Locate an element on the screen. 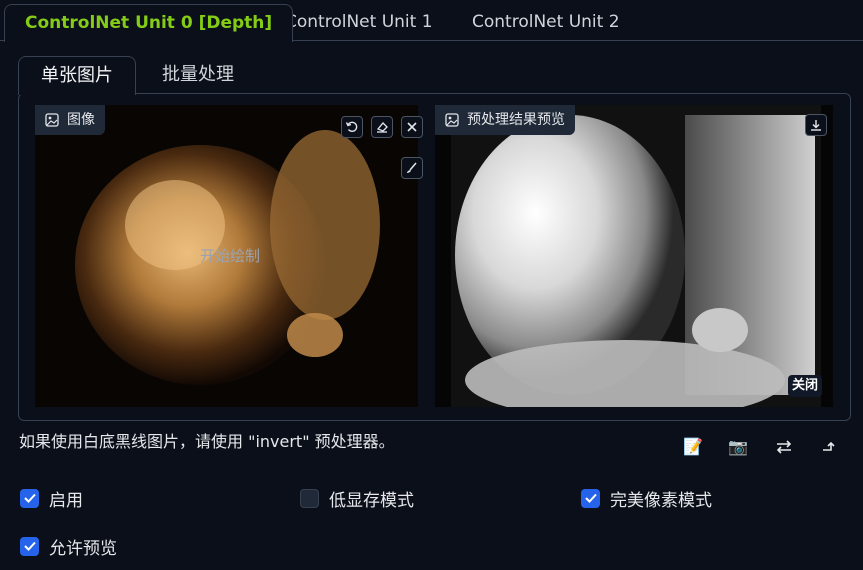  download-icon is located at coordinates (816, 125).